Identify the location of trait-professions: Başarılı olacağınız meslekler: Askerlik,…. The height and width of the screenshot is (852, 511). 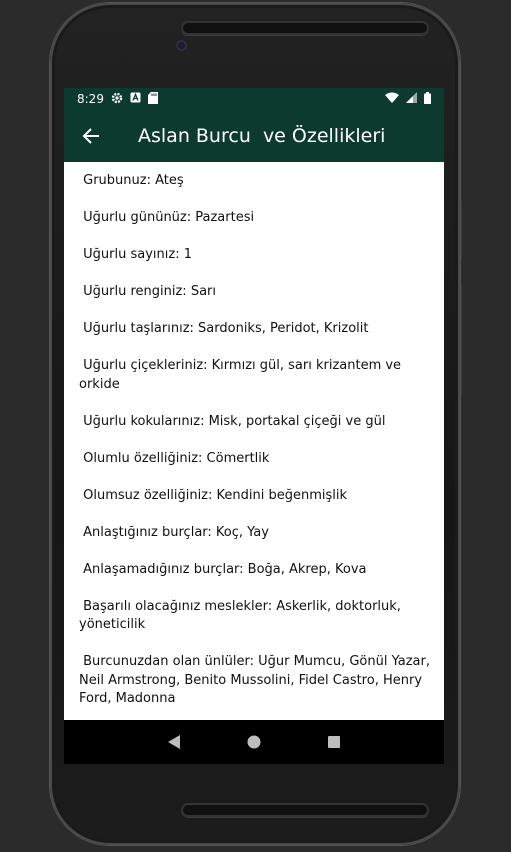
(242, 615).